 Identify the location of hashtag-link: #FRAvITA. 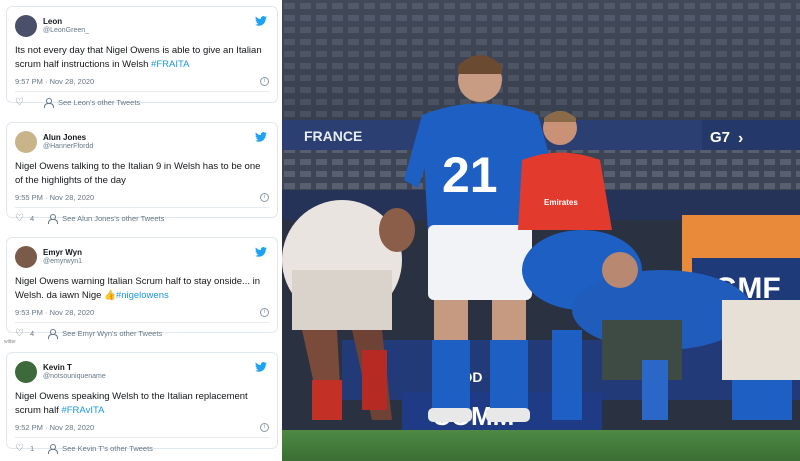
(82, 410).